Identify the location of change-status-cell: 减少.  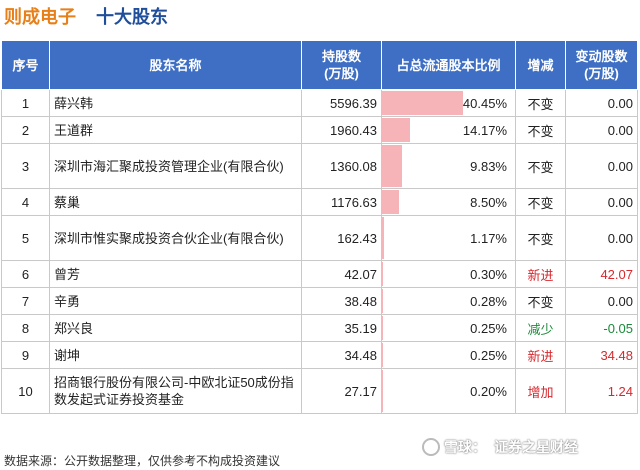
(540, 328).